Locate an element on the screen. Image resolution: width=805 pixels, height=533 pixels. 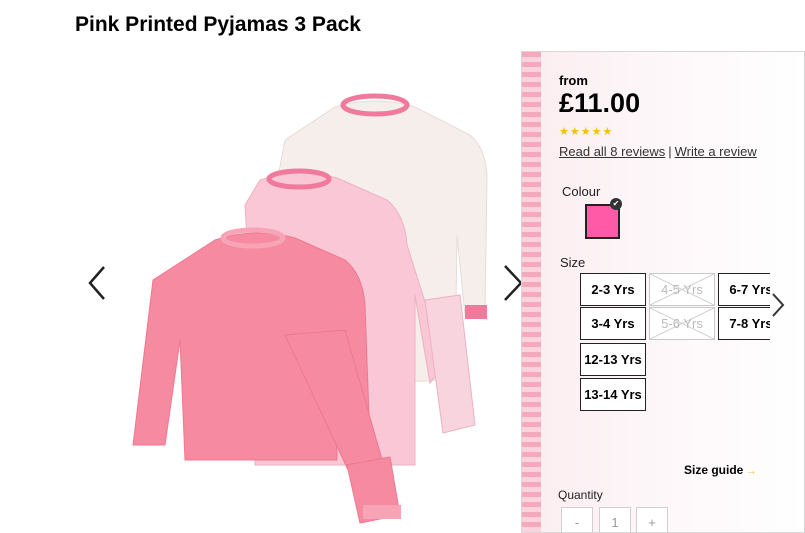
decorative-stripe is located at coordinates (531, 292).